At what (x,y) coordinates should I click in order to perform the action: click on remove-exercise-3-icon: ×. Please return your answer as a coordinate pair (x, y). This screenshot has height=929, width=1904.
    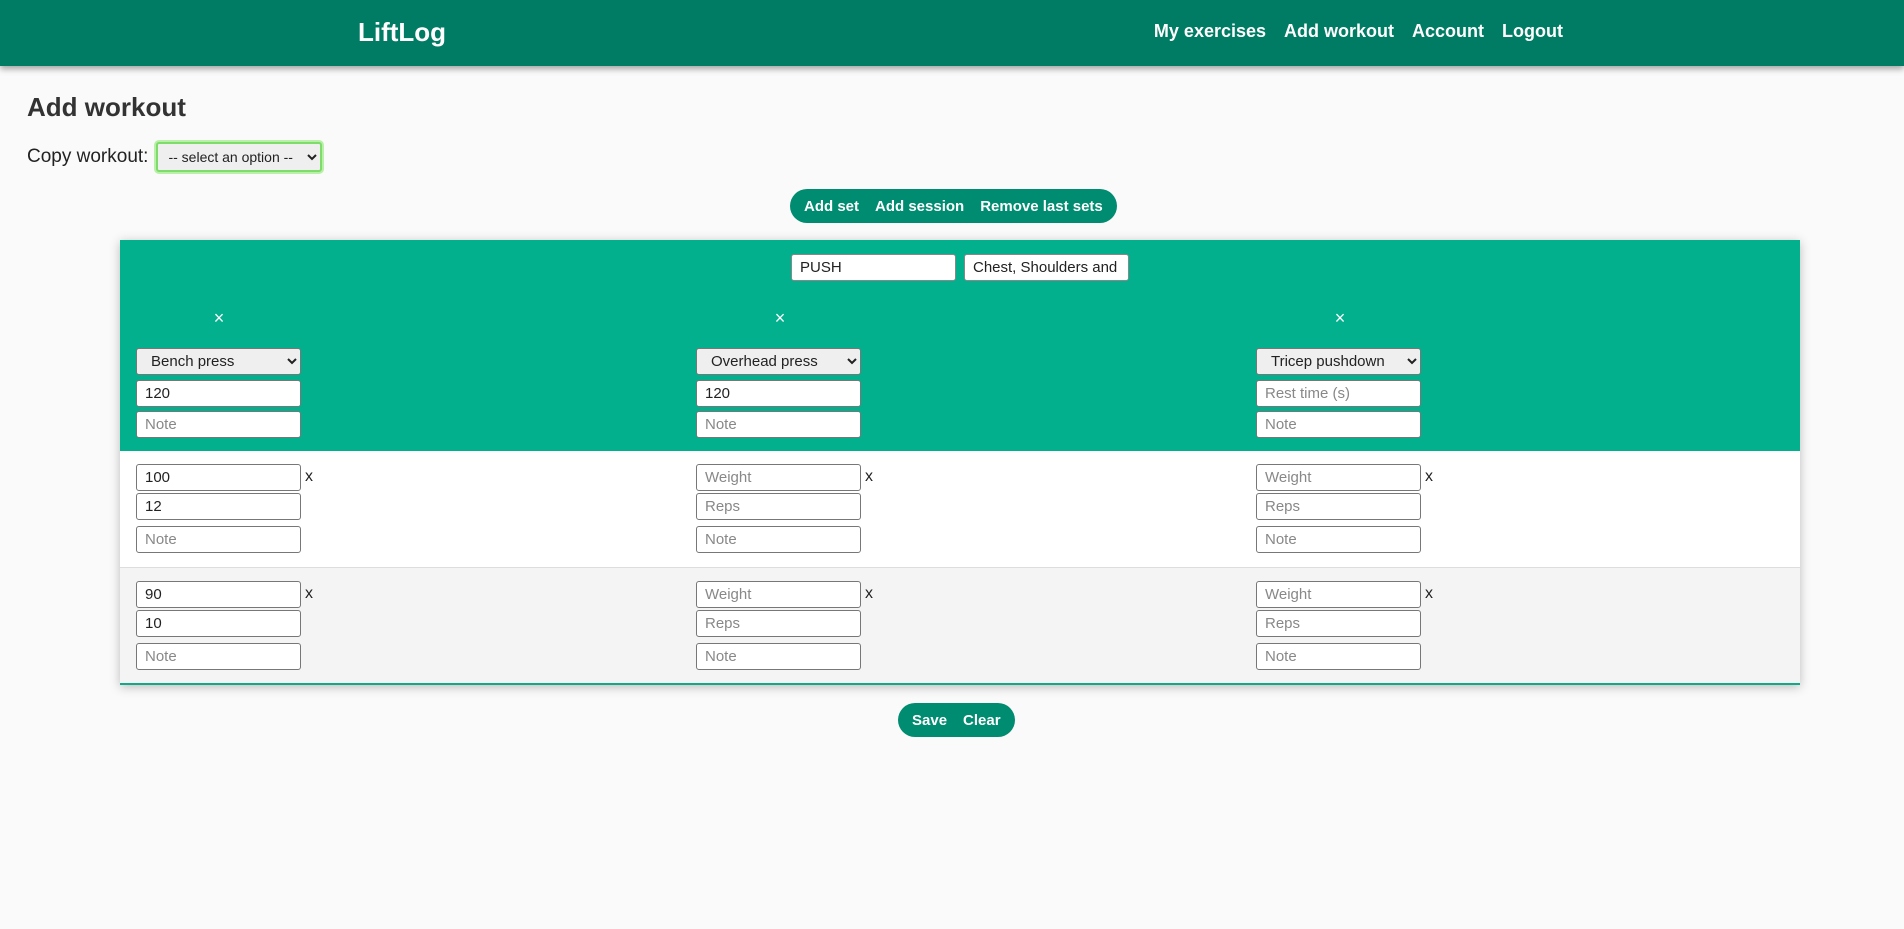
    Looking at the image, I should click on (1340, 318).